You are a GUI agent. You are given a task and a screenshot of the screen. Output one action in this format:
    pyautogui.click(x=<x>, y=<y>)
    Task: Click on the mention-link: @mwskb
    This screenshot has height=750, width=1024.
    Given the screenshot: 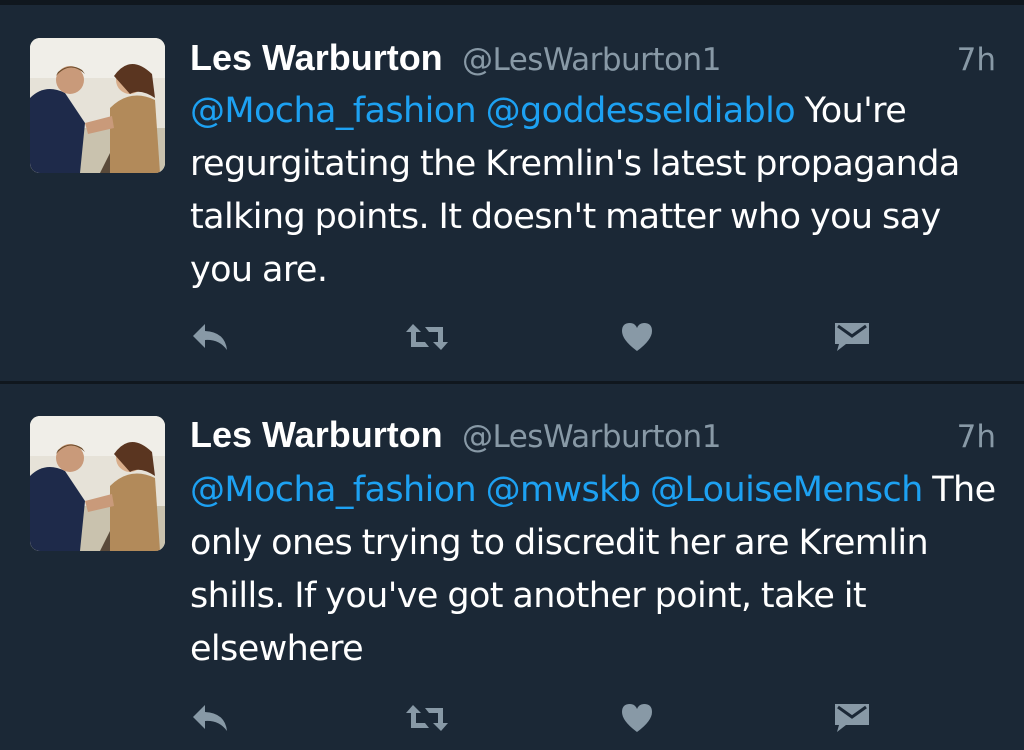 What is the action you would take?
    pyautogui.click(x=563, y=490)
    